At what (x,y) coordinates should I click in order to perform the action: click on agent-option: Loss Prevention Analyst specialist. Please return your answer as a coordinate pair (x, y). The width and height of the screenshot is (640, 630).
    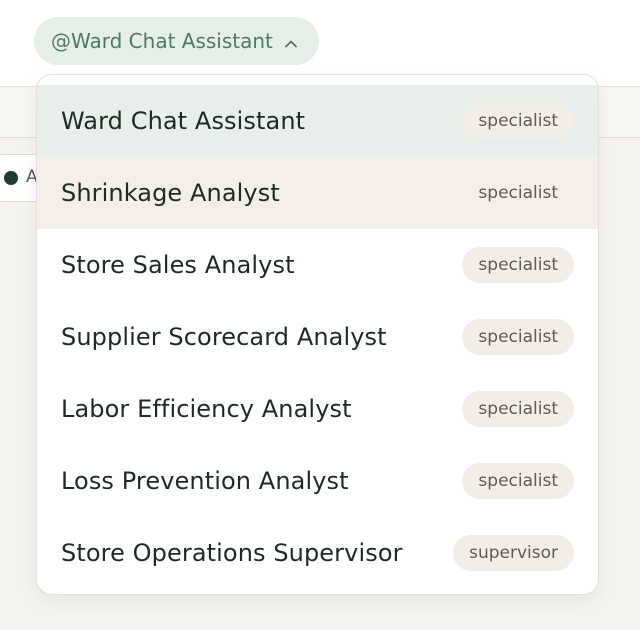
    Looking at the image, I should click on (317, 481).